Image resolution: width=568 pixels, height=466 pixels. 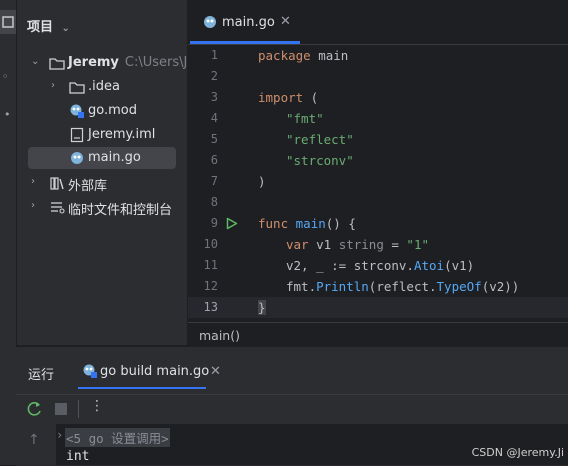 I want to click on breadcrumb: main(), so click(x=378, y=334).